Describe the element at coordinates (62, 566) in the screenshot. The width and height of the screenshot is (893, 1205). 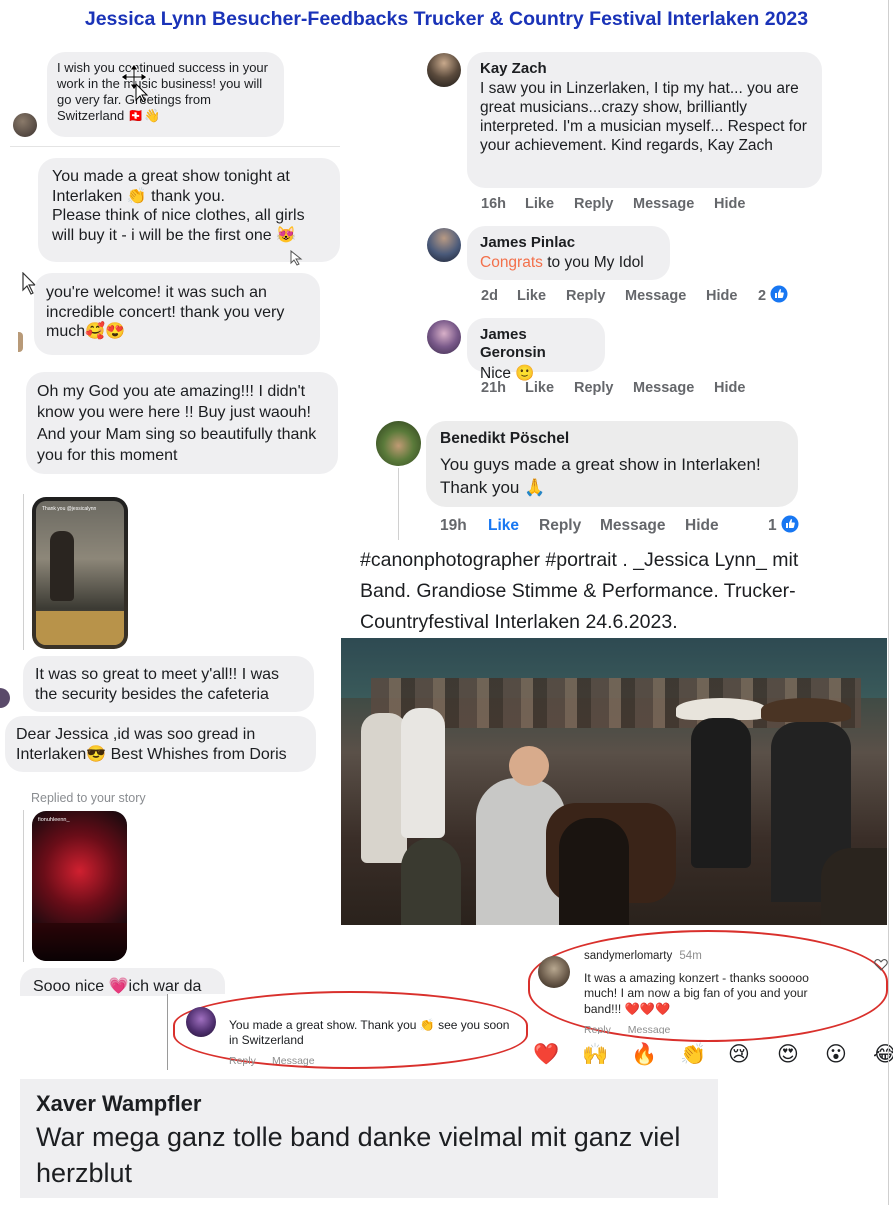
I see `performer-figure` at that location.